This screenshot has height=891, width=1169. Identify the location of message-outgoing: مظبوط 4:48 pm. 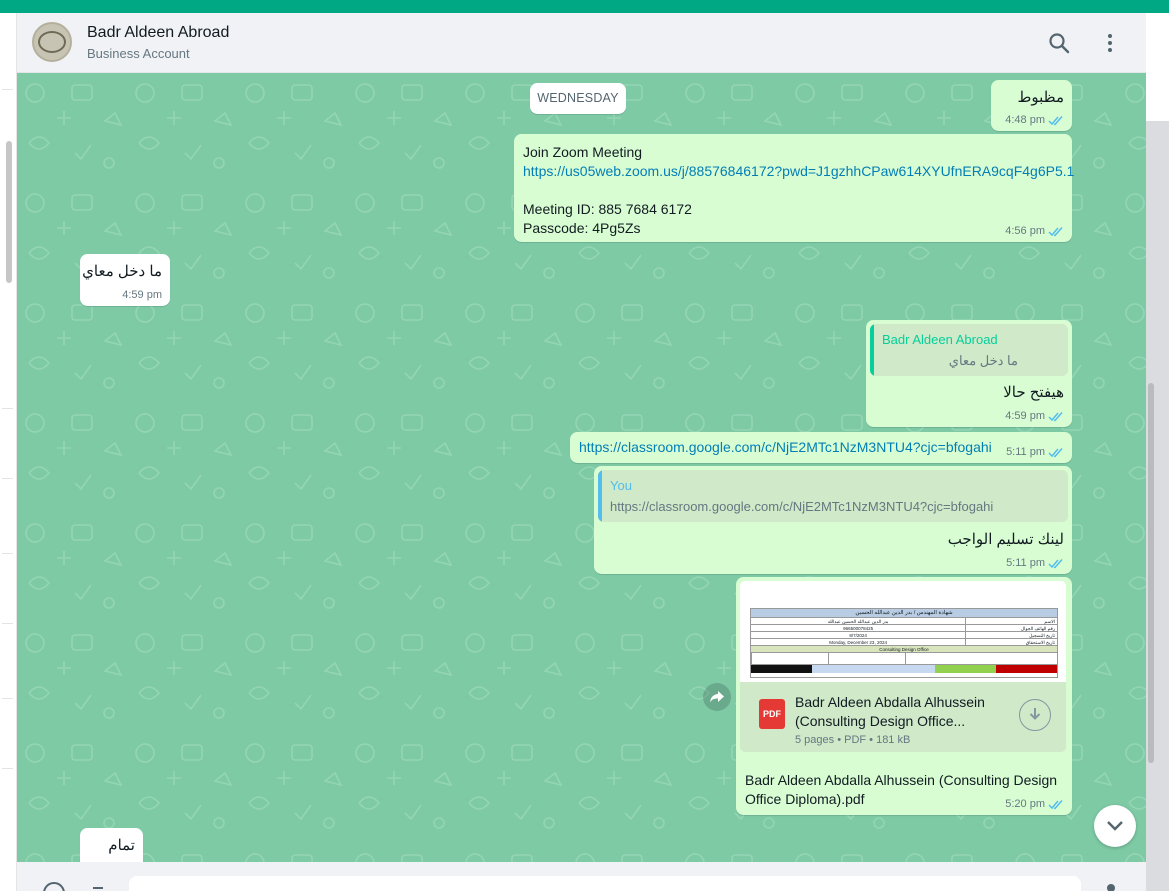
(1031, 105).